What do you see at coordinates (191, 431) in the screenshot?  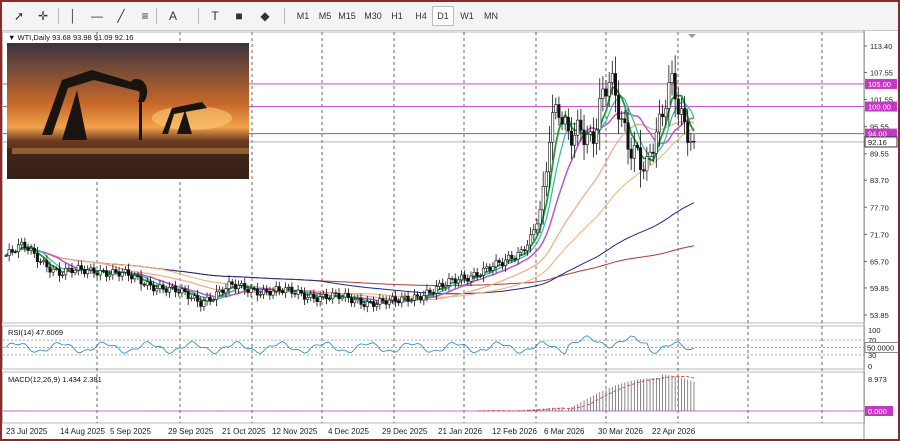 I see `date-label-3: 29 Sep 2025` at bounding box center [191, 431].